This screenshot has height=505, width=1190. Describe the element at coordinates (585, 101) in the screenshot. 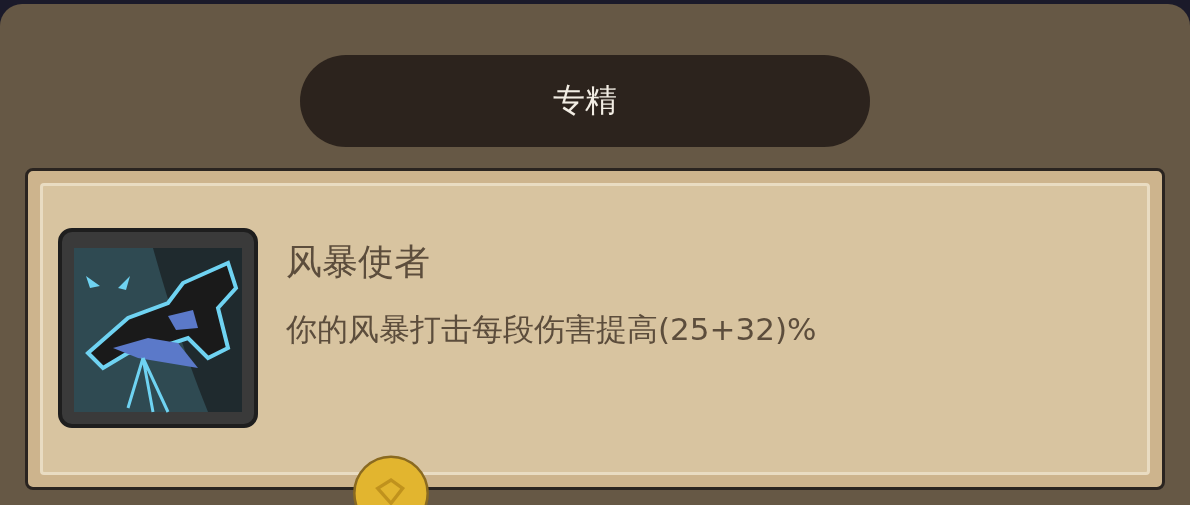

I see `panel-title: 专精` at that location.